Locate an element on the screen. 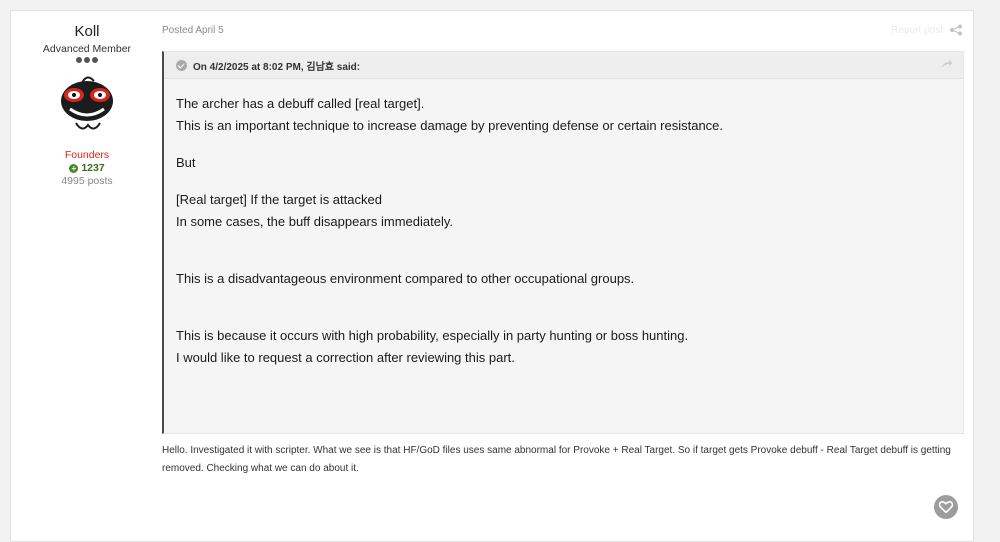 This screenshot has height=542, width=1000. reputation: + 1237 is located at coordinates (87, 168).